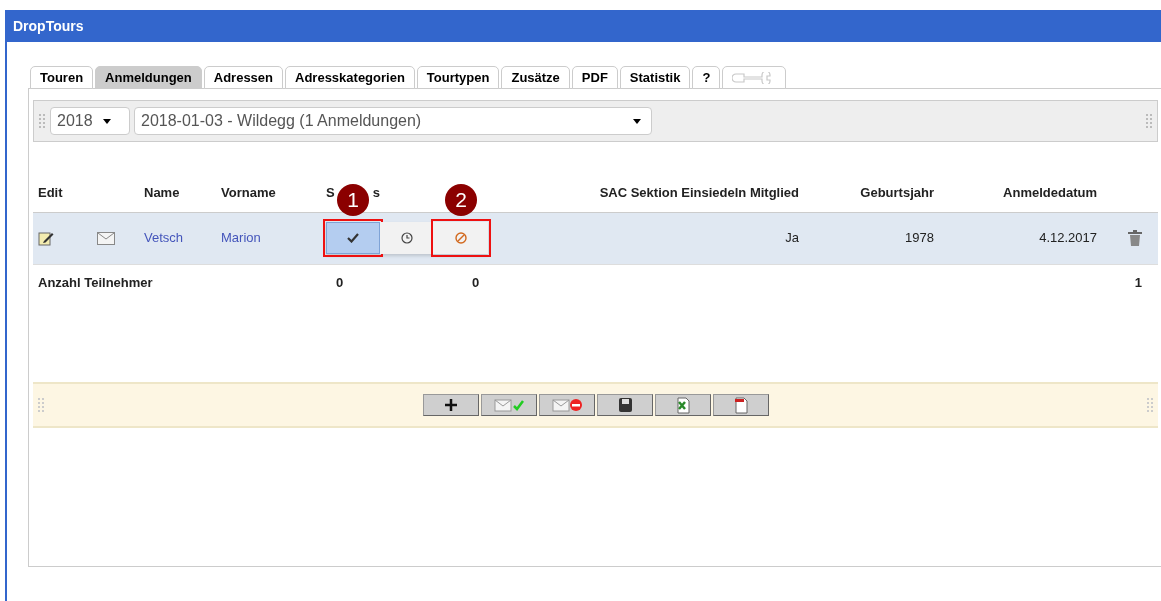 The image size is (1161, 601). Describe the element at coordinates (148, 77) in the screenshot. I see `tab: Anmeldungen` at that location.